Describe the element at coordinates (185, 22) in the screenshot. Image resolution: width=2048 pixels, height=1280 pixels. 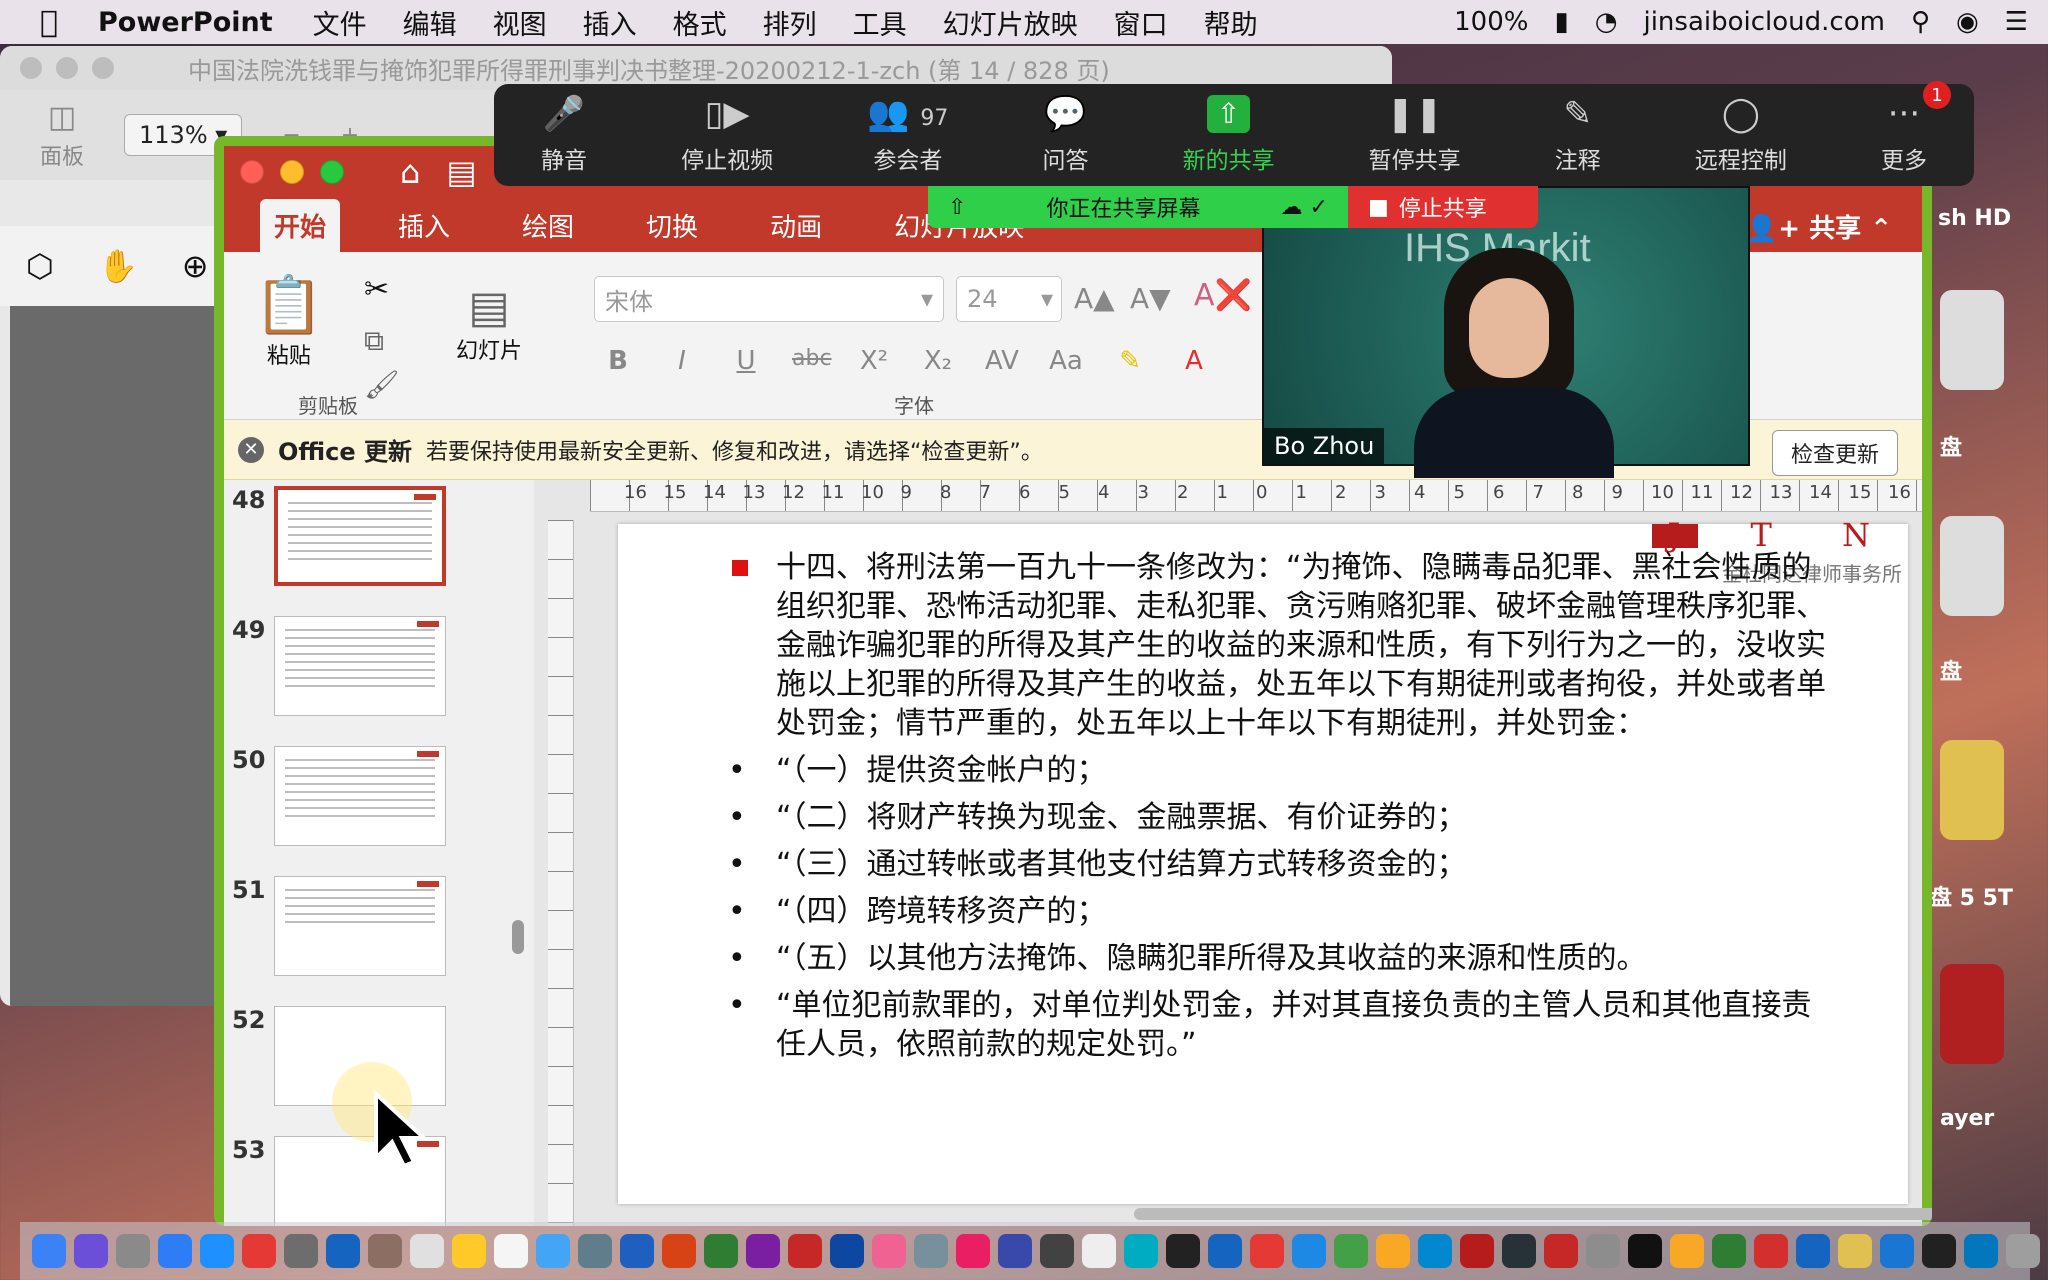
I see `app-menu: PowerPoint` at that location.